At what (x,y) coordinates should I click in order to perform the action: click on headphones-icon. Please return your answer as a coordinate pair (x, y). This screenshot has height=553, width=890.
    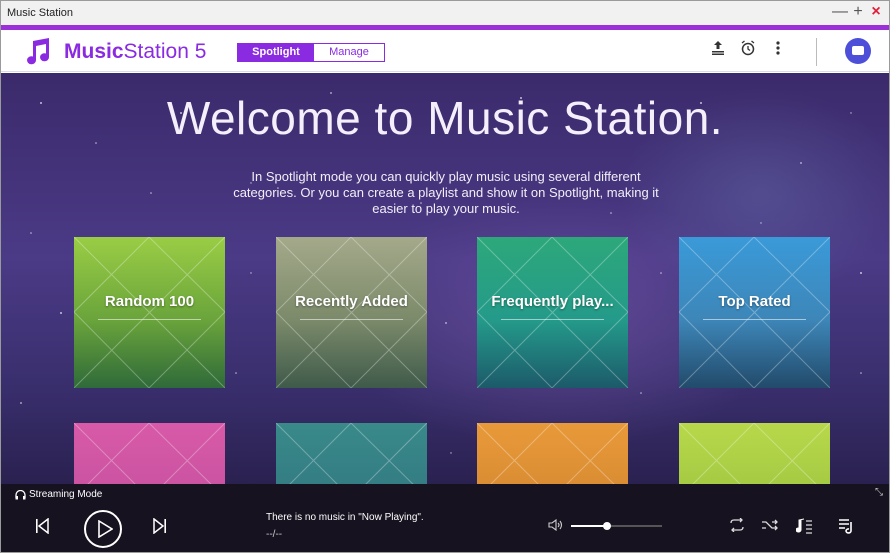
    Looking at the image, I should click on (20, 494).